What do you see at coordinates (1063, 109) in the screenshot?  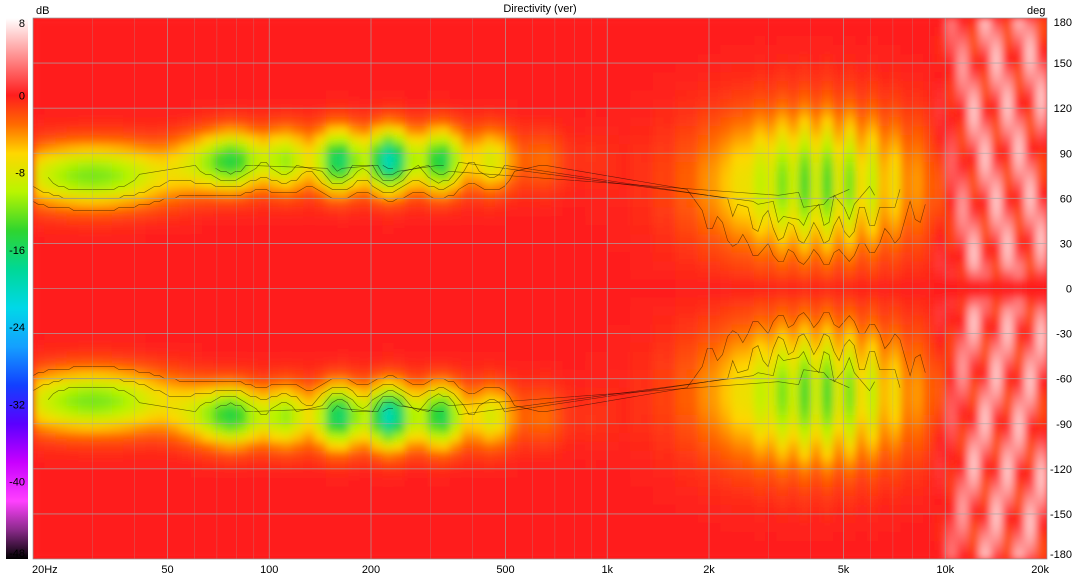 I see `y-tick-label: 120` at bounding box center [1063, 109].